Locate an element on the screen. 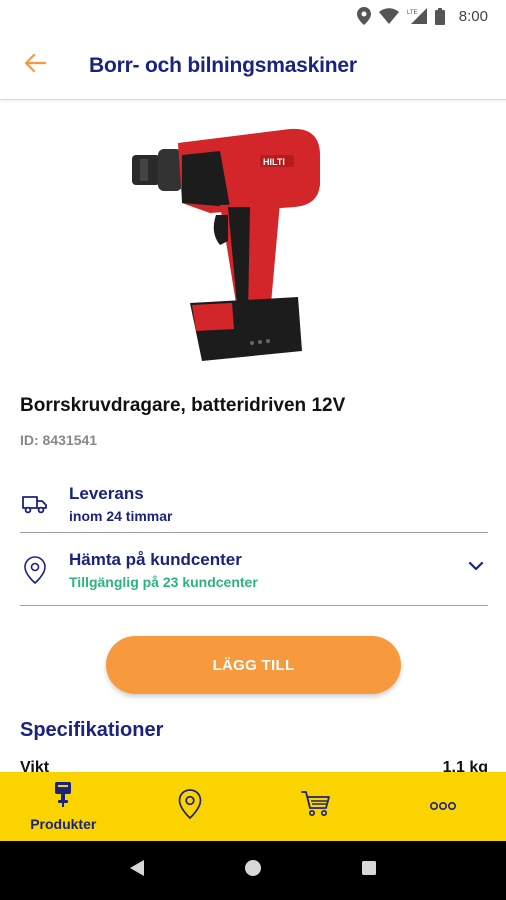  nav-label-products: Produkter is located at coordinates (63, 824).